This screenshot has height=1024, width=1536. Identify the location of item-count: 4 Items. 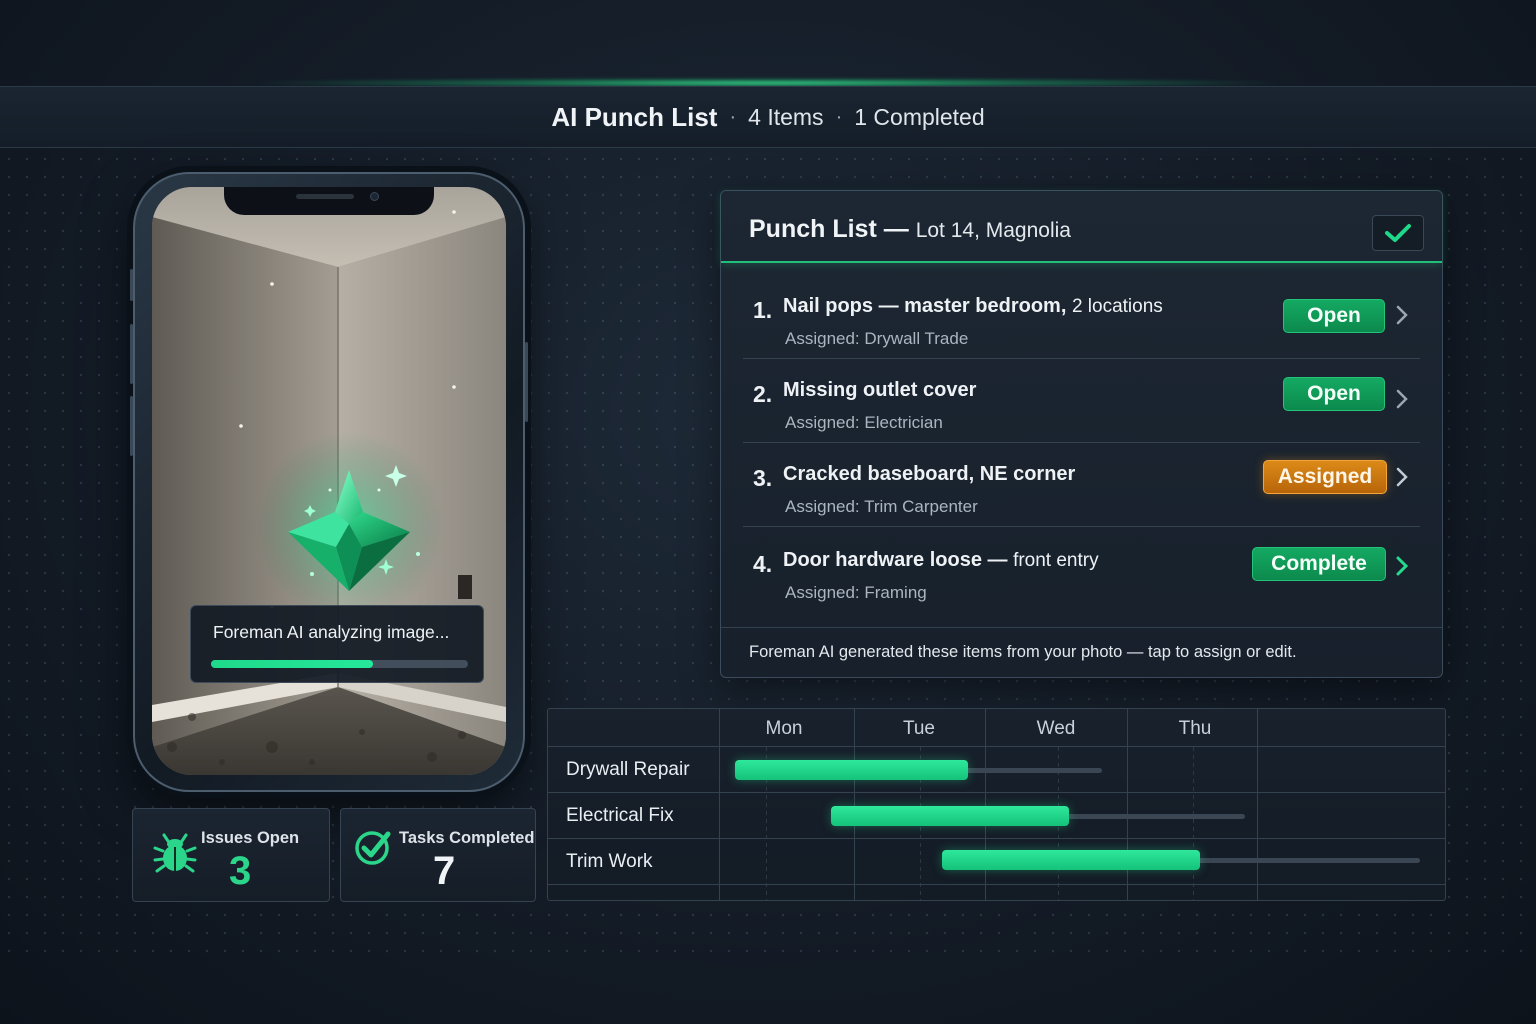
(786, 116).